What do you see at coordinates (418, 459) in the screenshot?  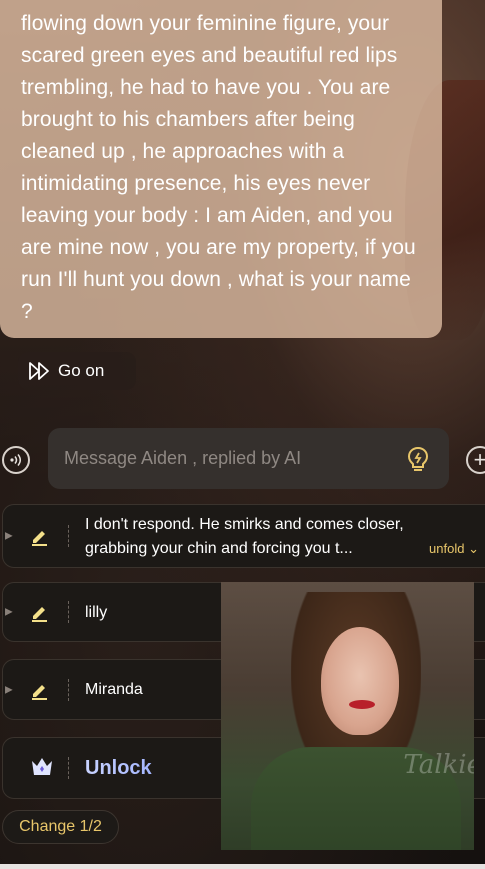 I see `lightbulb-icon` at bounding box center [418, 459].